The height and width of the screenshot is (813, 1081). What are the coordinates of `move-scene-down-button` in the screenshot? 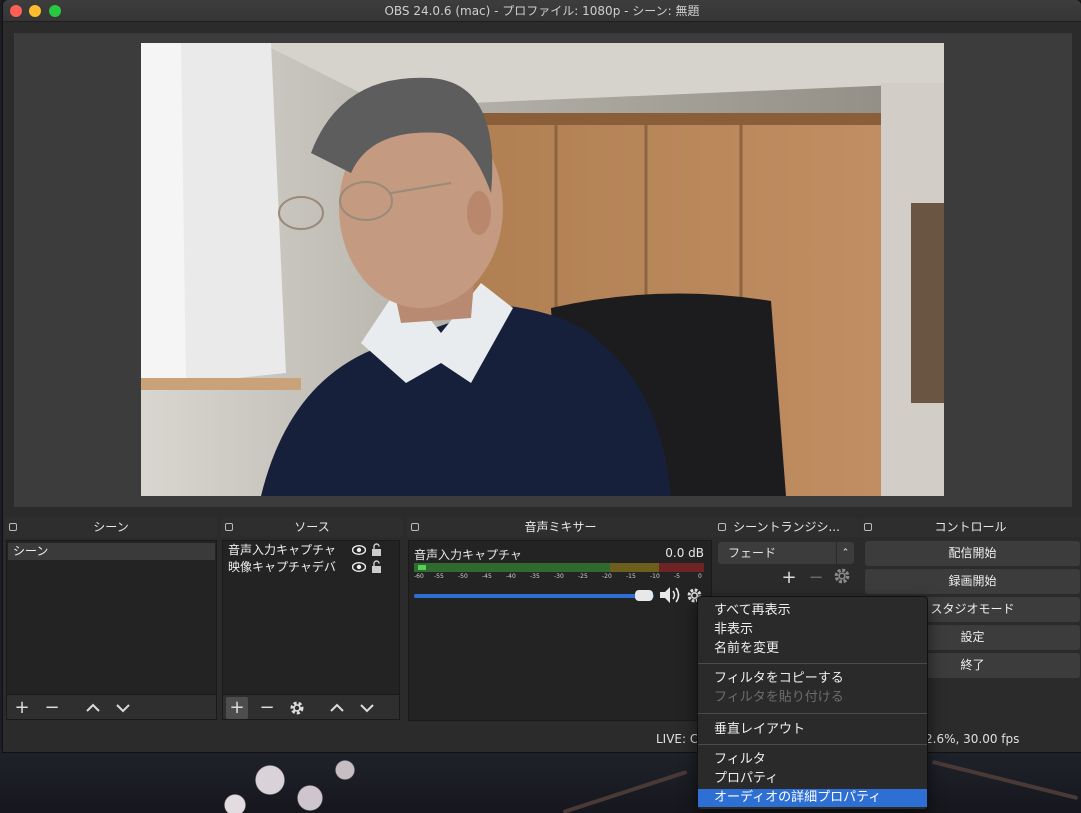 It's located at (123, 708).